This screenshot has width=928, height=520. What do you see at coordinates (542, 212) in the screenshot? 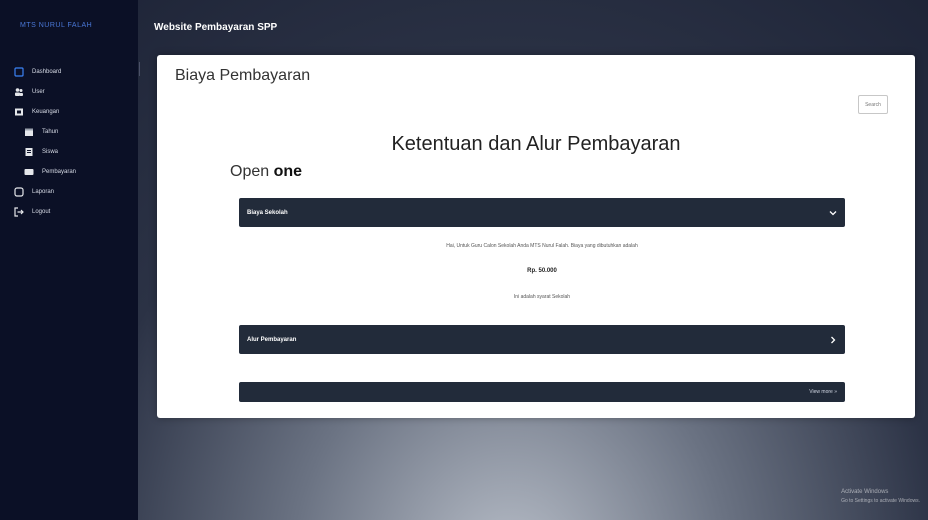
I see `accordion-header-biaya-sekolah: Biaya Sekolah` at bounding box center [542, 212].